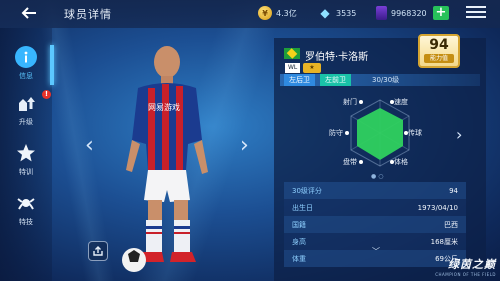 The image size is (500, 281). What do you see at coordinates (439, 45) in the screenshot?
I see `rating-value: 94` at bounding box center [439, 45].